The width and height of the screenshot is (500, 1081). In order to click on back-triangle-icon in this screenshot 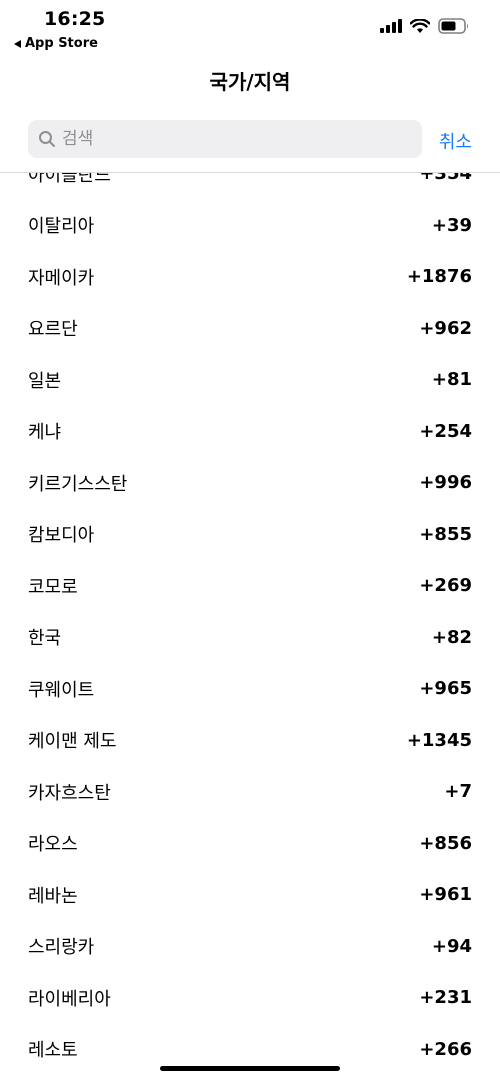, I will do `click(17, 43)`.